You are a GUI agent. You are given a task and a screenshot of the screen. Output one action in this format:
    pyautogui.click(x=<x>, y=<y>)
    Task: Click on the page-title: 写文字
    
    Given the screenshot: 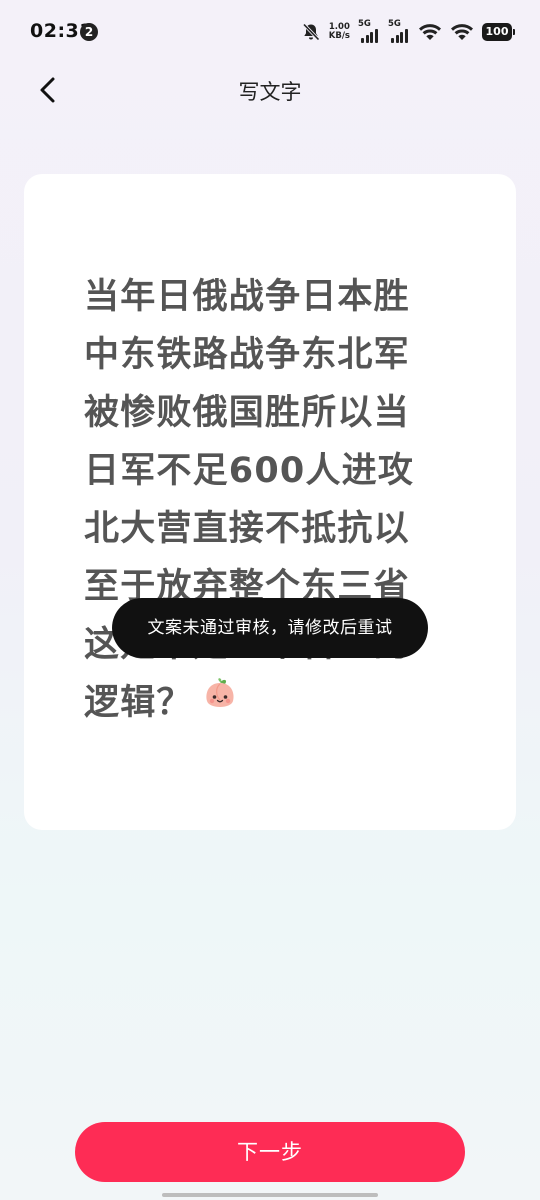 What is the action you would take?
    pyautogui.click(x=270, y=92)
    